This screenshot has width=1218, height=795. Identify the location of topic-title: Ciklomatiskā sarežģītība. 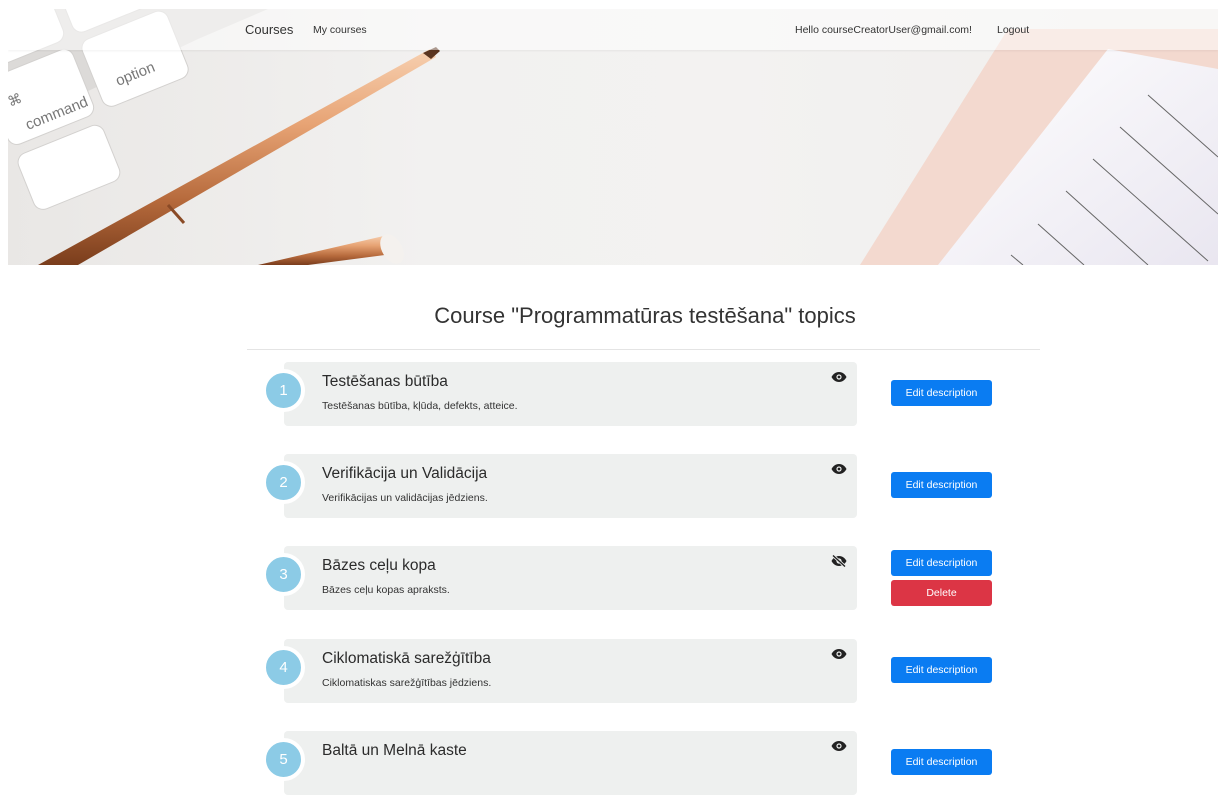
(406, 659).